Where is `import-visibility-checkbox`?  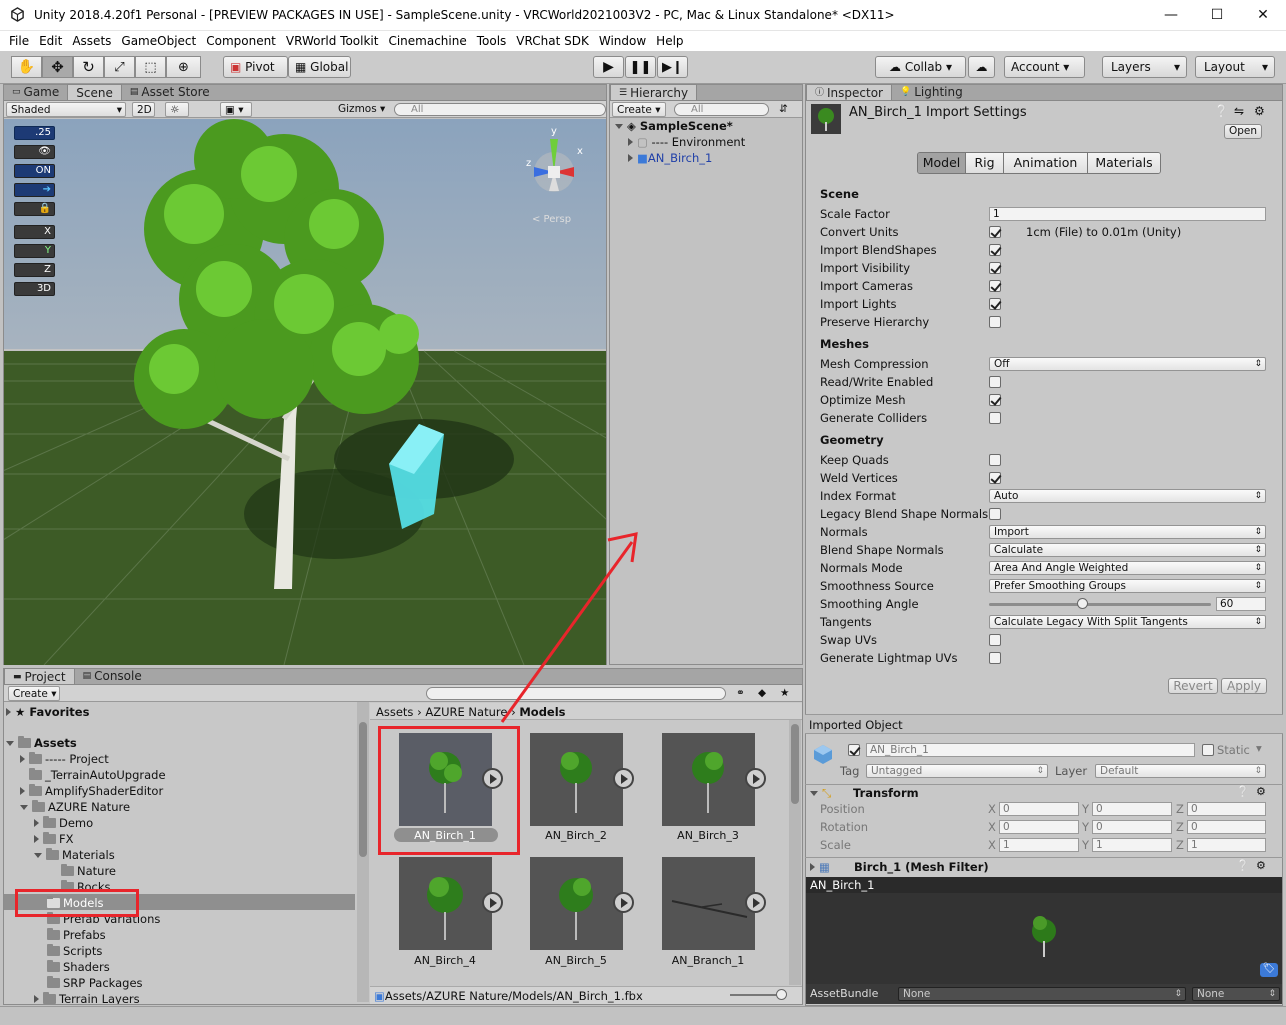 import-visibility-checkbox is located at coordinates (995, 268).